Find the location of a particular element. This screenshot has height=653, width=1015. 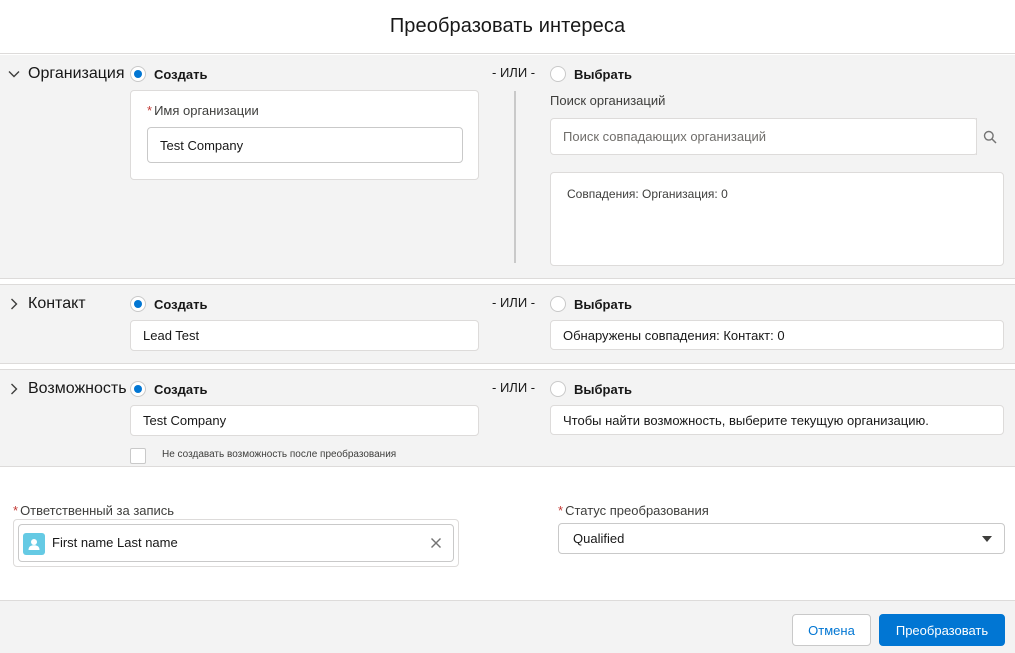

opportunity-create-label: Создать is located at coordinates (181, 389).